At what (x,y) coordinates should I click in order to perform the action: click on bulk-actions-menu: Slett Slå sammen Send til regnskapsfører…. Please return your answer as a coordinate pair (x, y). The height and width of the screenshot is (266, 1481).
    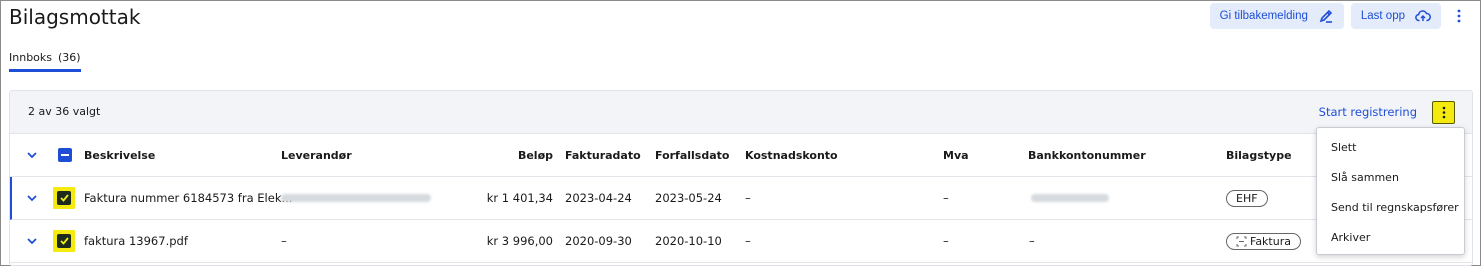
    Looking at the image, I should click on (1390, 191).